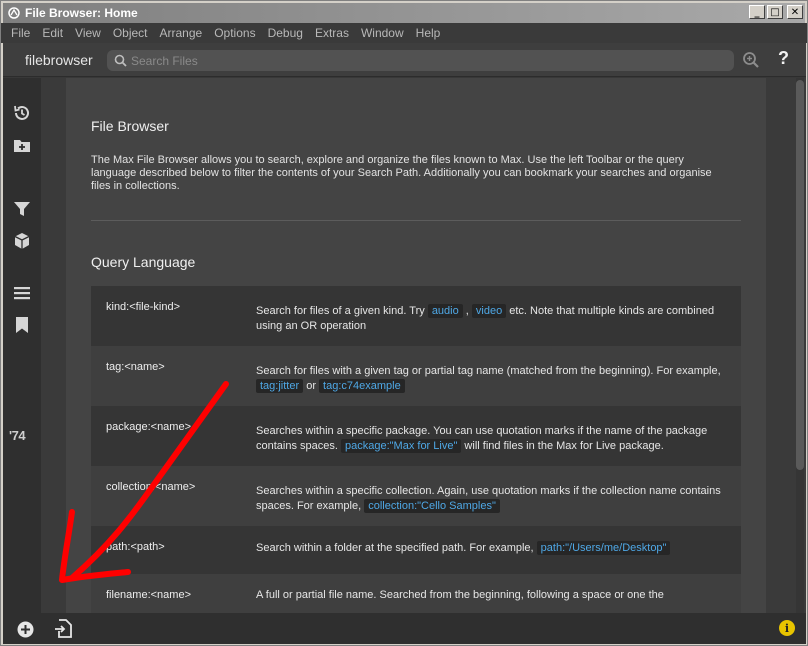  What do you see at coordinates (432, 506) in the screenshot?
I see `code-snippet: collection:"Cello Samples"` at bounding box center [432, 506].